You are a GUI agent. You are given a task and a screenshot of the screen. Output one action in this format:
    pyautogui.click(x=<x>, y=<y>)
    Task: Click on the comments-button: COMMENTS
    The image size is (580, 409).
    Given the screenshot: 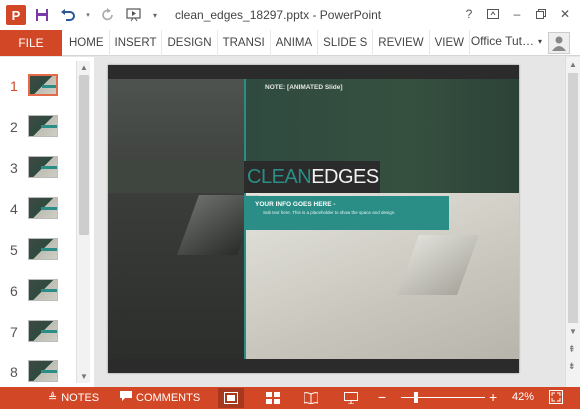 What is the action you would take?
    pyautogui.click(x=160, y=397)
    